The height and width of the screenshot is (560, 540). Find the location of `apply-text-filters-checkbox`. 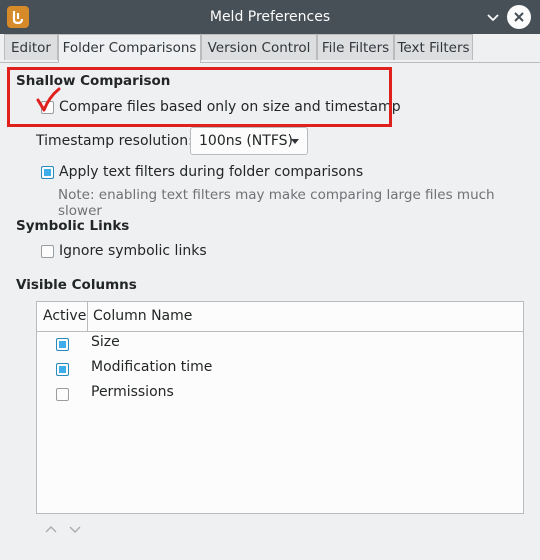

apply-text-filters-checkbox is located at coordinates (47, 172).